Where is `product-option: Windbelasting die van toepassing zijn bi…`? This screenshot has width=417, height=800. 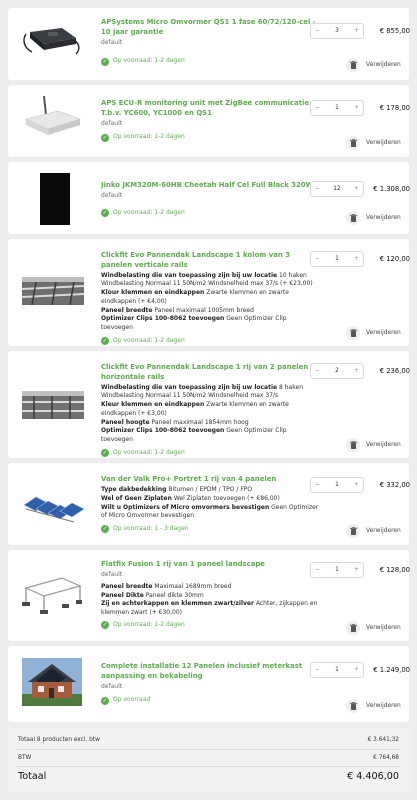
product-option: Windbelasting die van toepassing zijn bi… is located at coordinates (207, 279).